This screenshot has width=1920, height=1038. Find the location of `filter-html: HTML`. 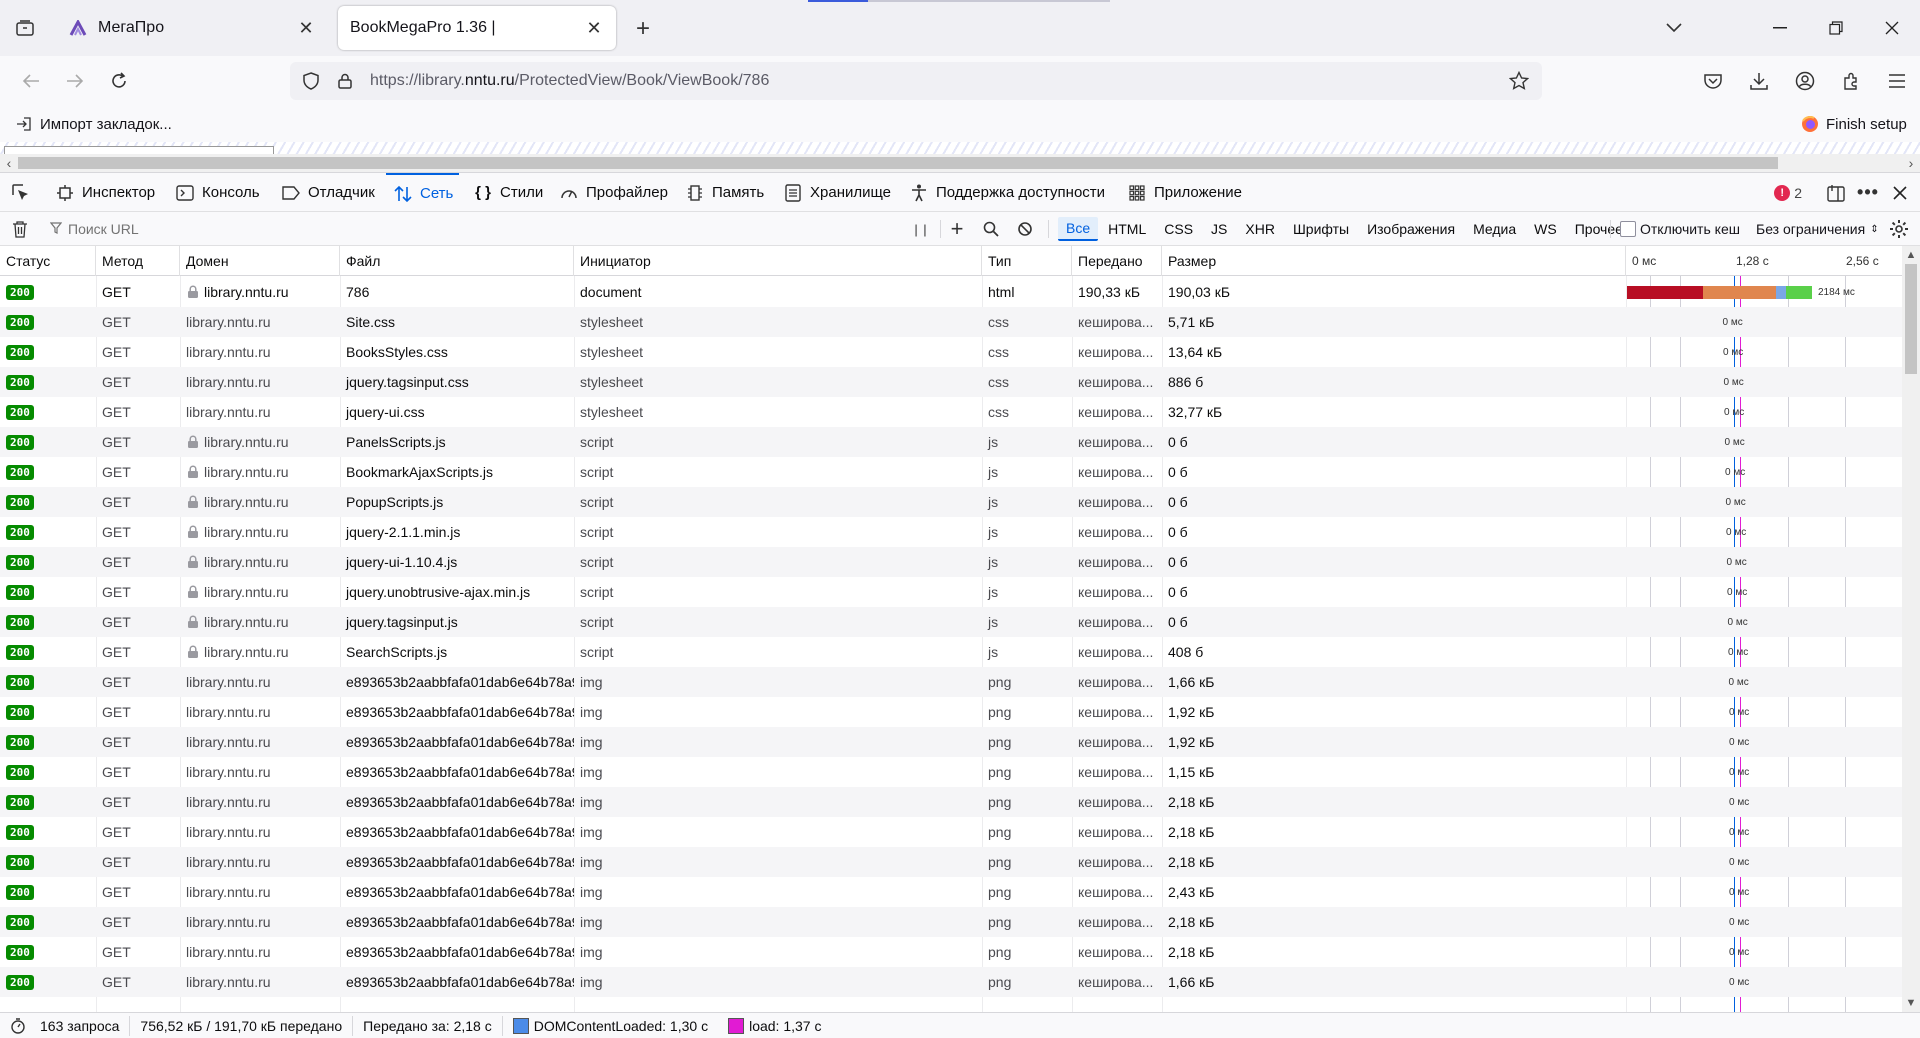

filter-html: HTML is located at coordinates (1127, 229).